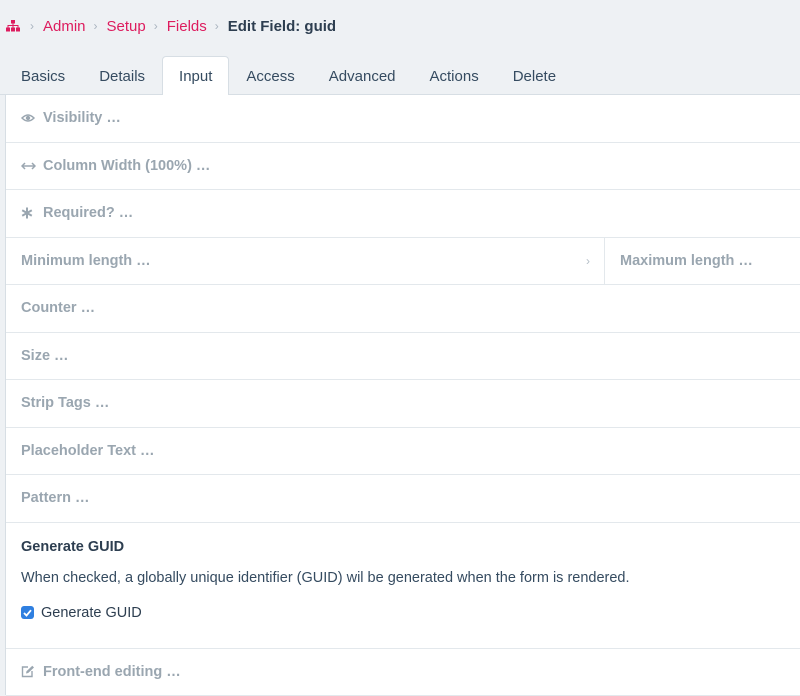 The width and height of the screenshot is (800, 696). What do you see at coordinates (122, 76) in the screenshot?
I see `tab-details: Details` at bounding box center [122, 76].